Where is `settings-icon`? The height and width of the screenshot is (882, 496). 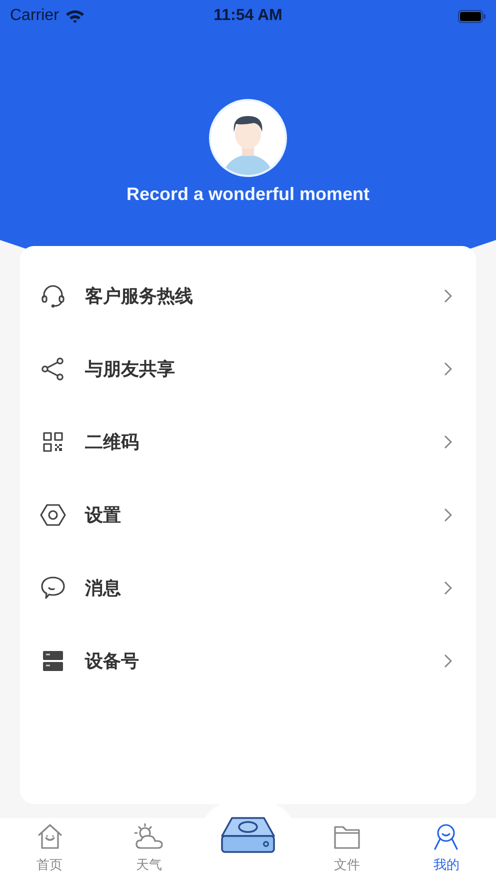
settings-icon is located at coordinates (53, 515).